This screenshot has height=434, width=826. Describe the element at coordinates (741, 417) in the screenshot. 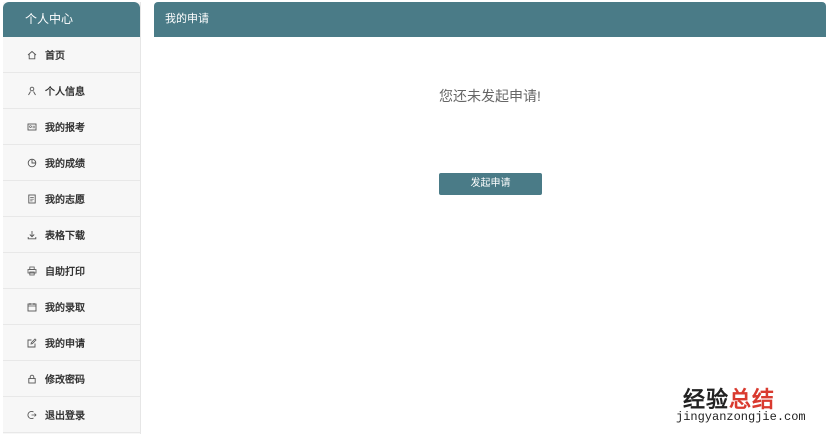

I see `watermark-url: jingyanzongjie.com` at that location.